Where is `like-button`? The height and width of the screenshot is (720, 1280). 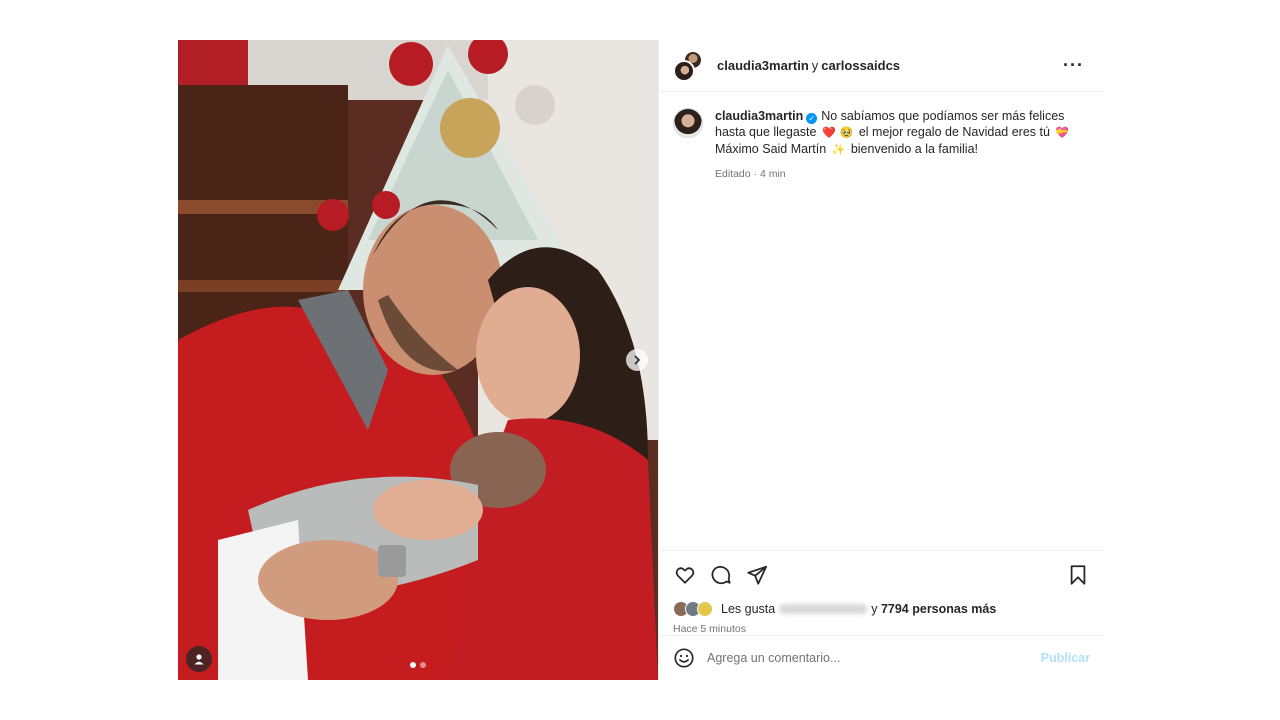 like-button is located at coordinates (685, 575).